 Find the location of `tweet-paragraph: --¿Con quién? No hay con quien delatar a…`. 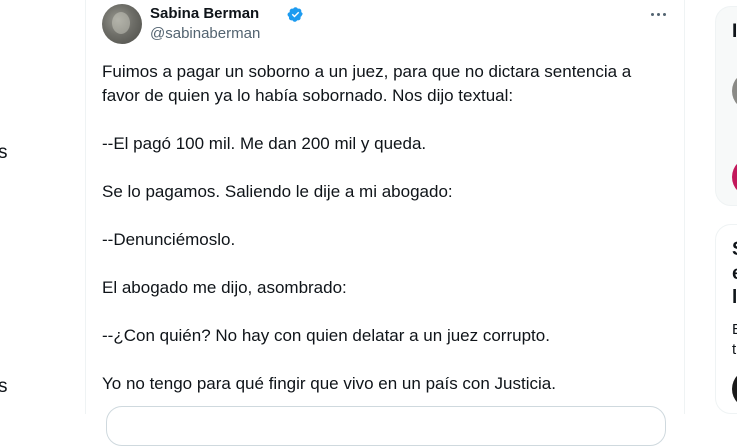

tweet-paragraph: --¿Con quién? No hay con quien delatar a… is located at coordinates (326, 335).